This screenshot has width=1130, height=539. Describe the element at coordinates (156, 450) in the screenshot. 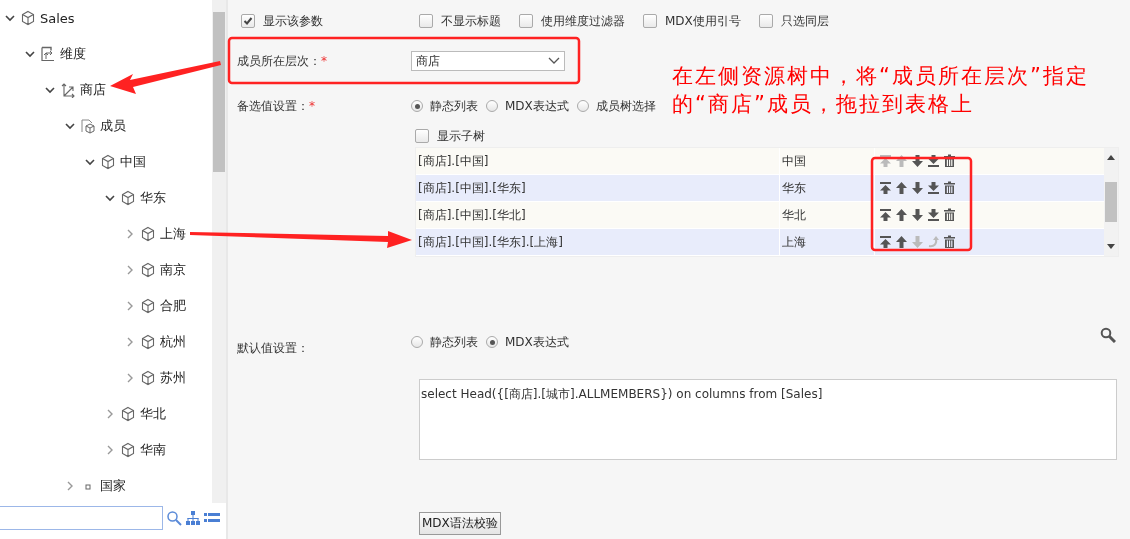

I see `tree-item: 华南` at that location.